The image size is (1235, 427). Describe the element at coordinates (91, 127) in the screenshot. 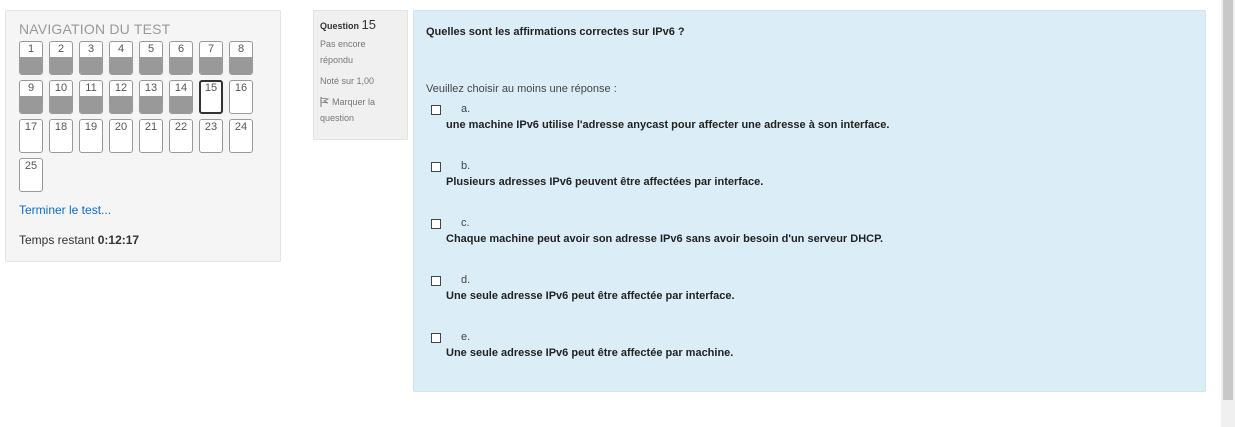

I see `question-nav-number: 19` at that location.